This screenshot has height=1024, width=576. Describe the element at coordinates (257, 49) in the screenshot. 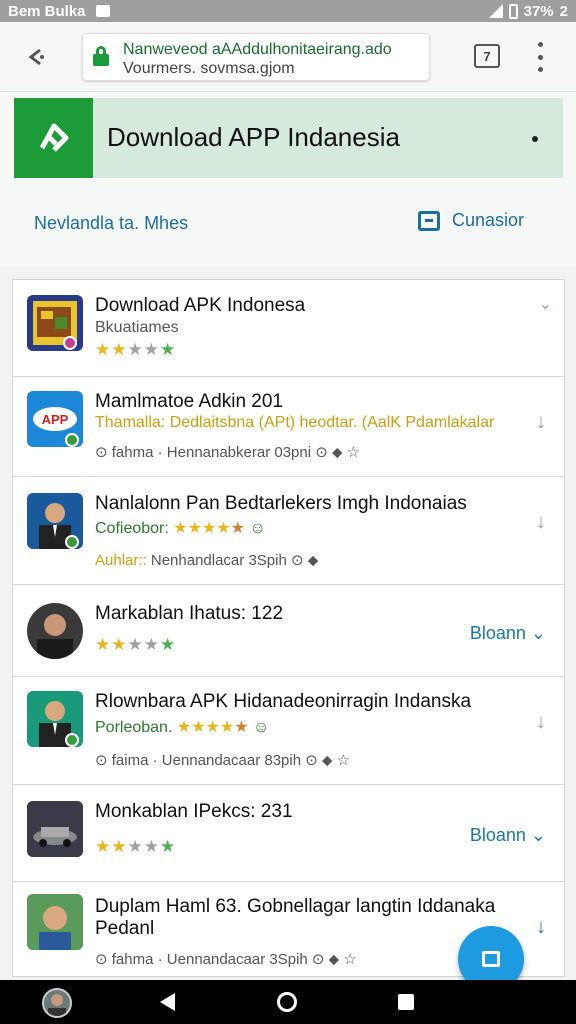

I see `url-text: Nanweveod aAAddulhonitaeirang.ado` at that location.